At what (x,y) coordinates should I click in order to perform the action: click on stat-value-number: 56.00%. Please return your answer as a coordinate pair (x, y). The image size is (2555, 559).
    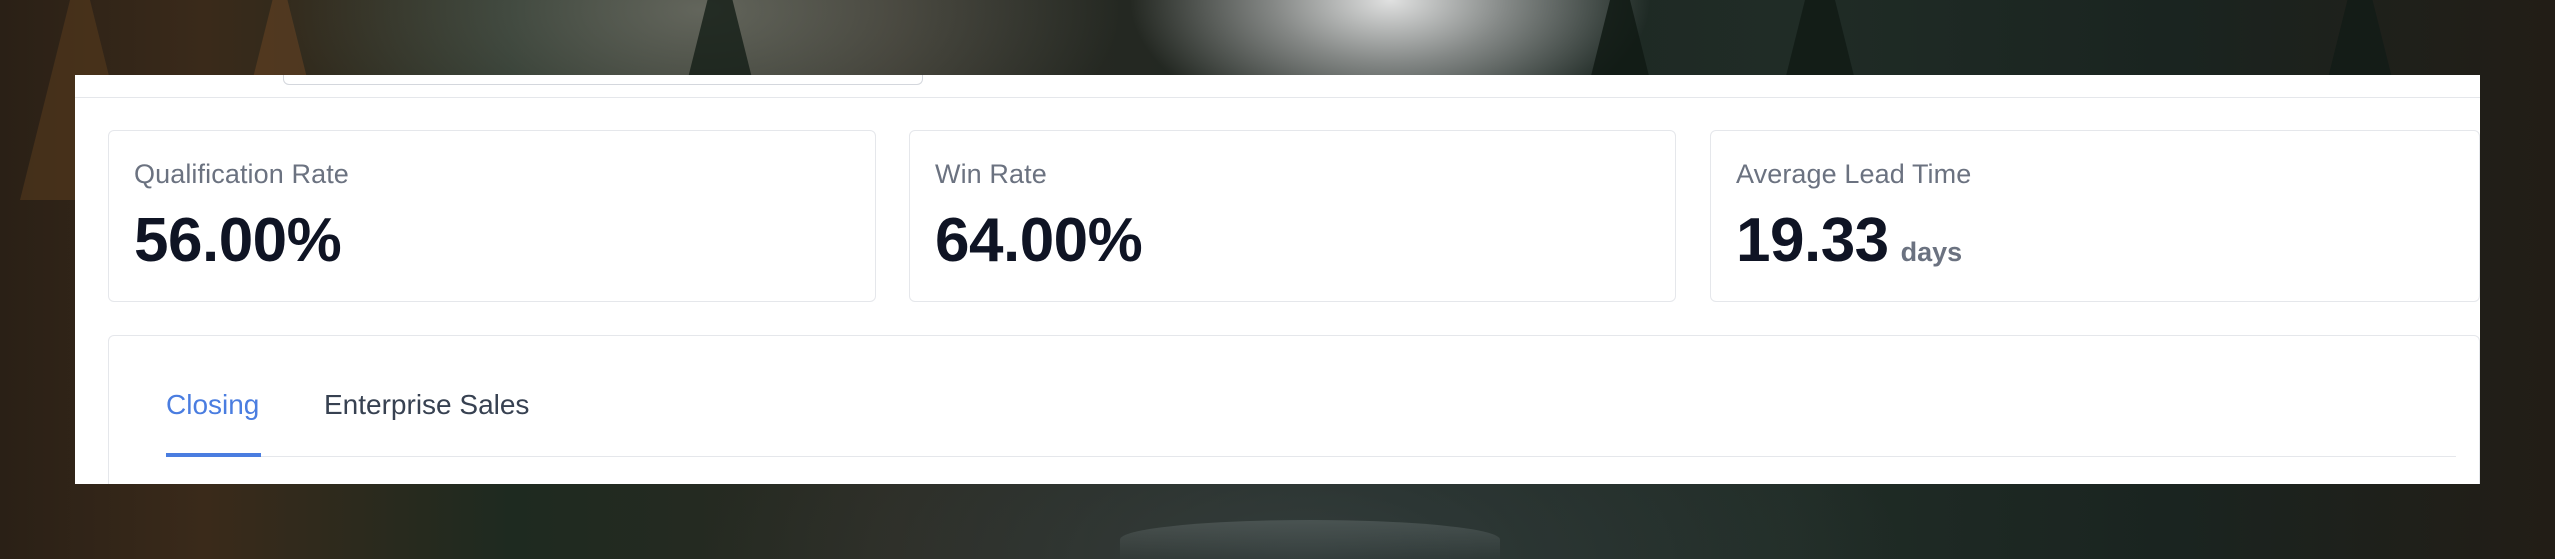
    Looking at the image, I should click on (238, 240).